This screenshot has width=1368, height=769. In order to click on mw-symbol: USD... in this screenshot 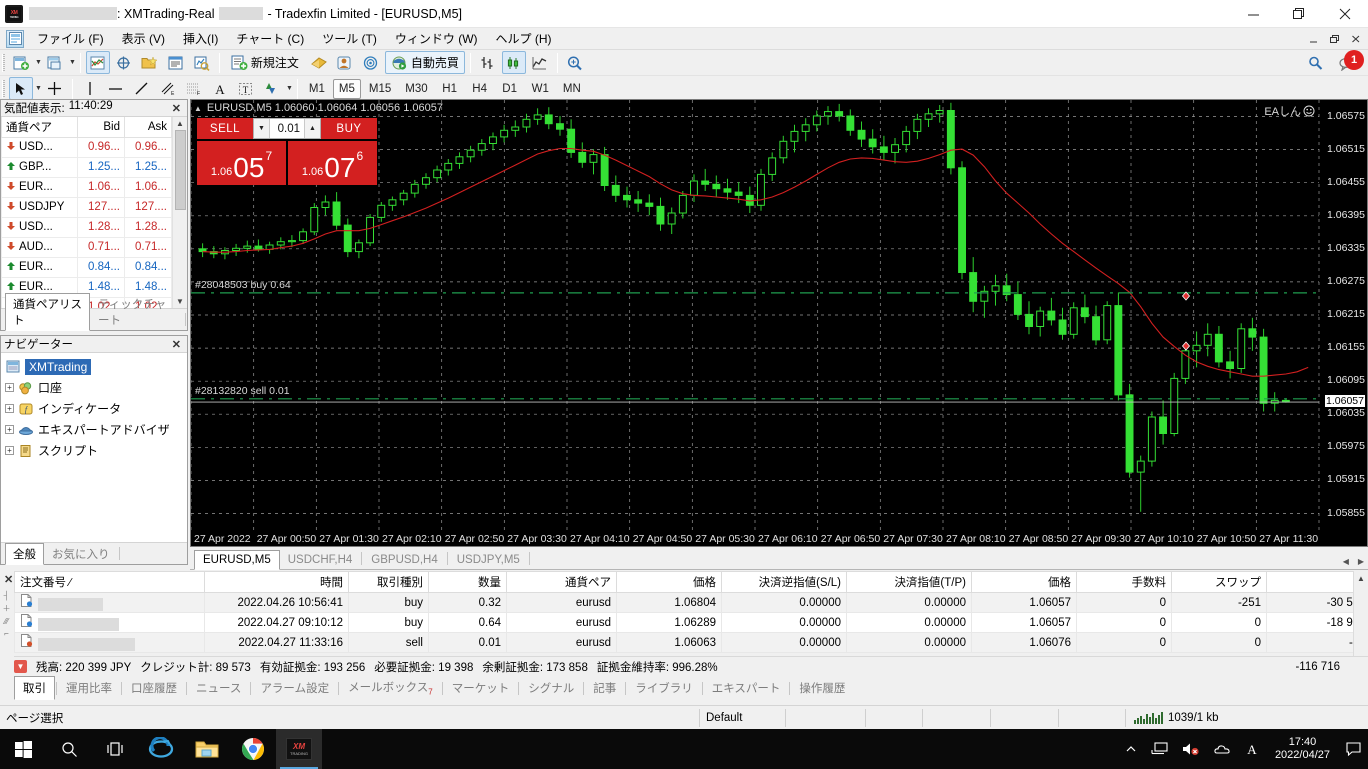, I will do `click(39, 227)`.